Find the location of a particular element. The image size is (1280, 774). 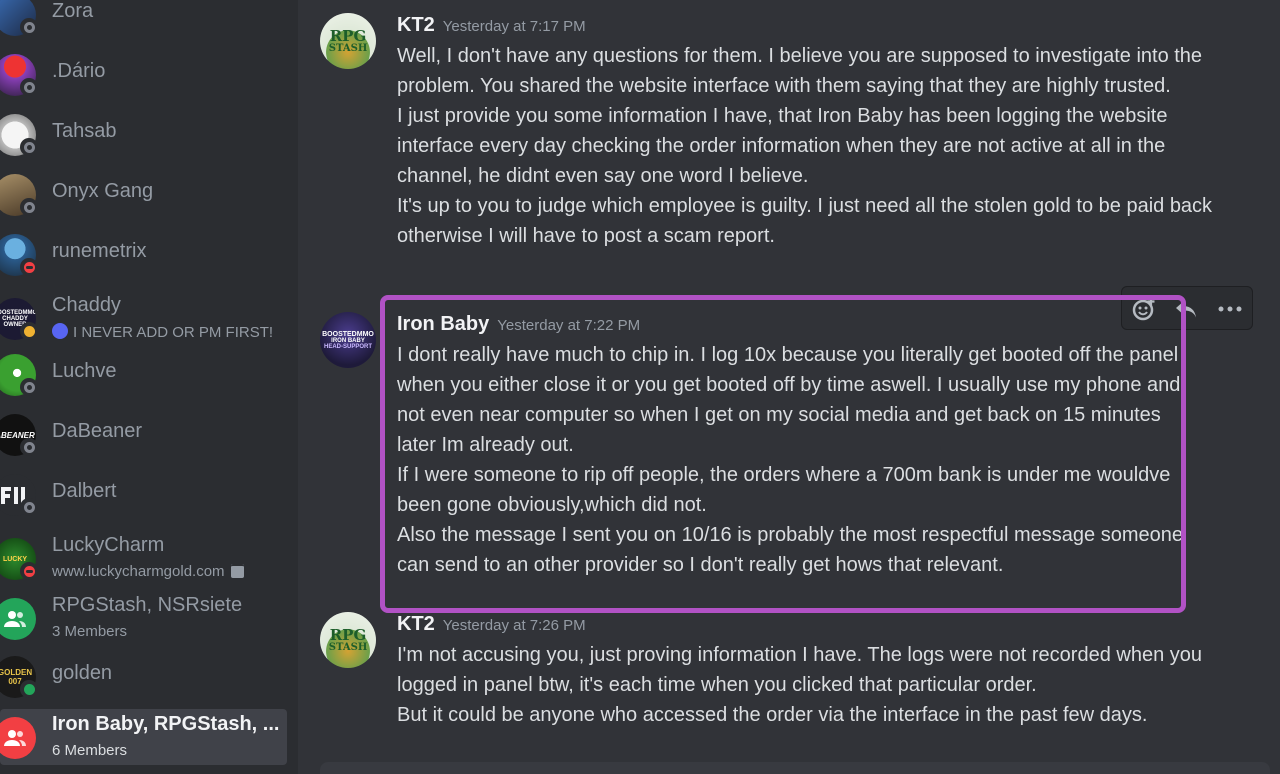

dm-item-zora: Zora is located at coordinates (143, 21).